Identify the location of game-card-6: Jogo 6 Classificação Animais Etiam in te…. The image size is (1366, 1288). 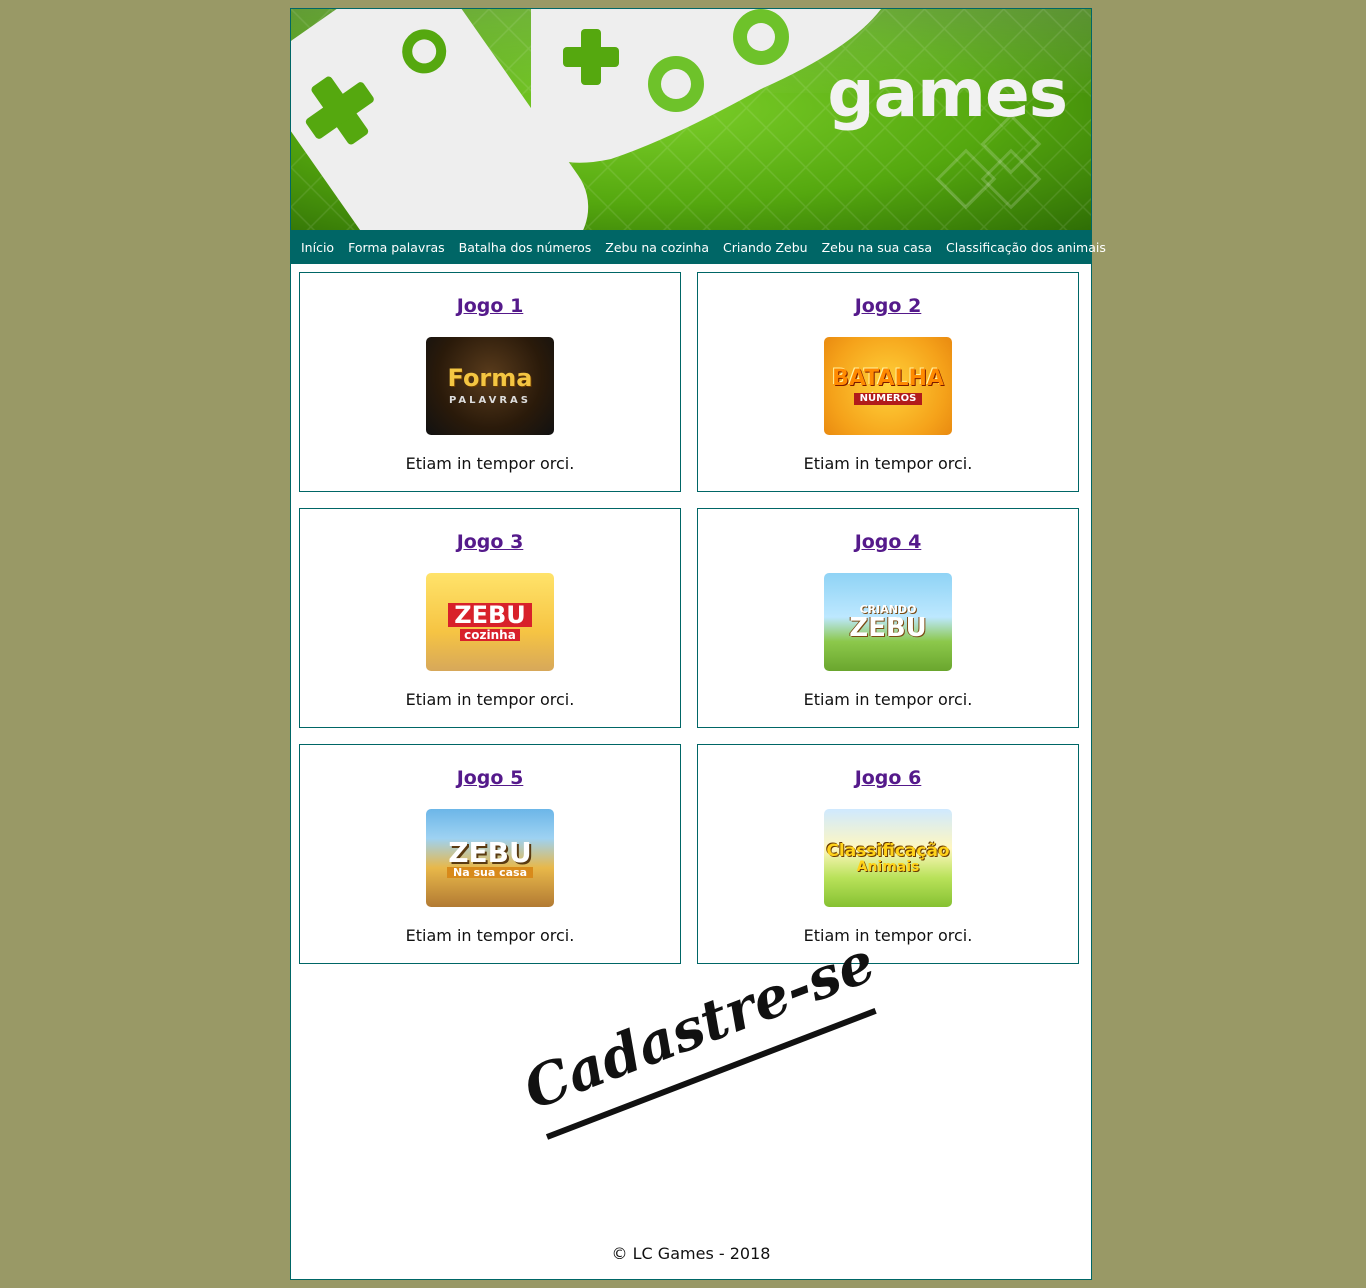
(888, 854).